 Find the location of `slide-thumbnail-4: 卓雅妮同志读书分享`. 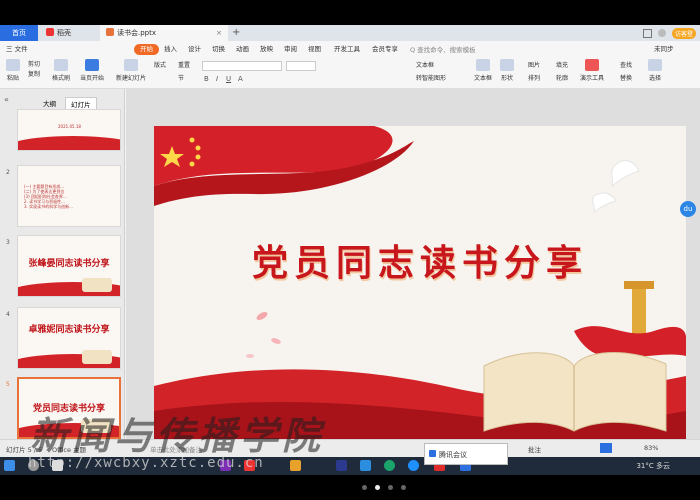

slide-thumbnail-4: 卓雅妮同志读书分享 is located at coordinates (69, 338).